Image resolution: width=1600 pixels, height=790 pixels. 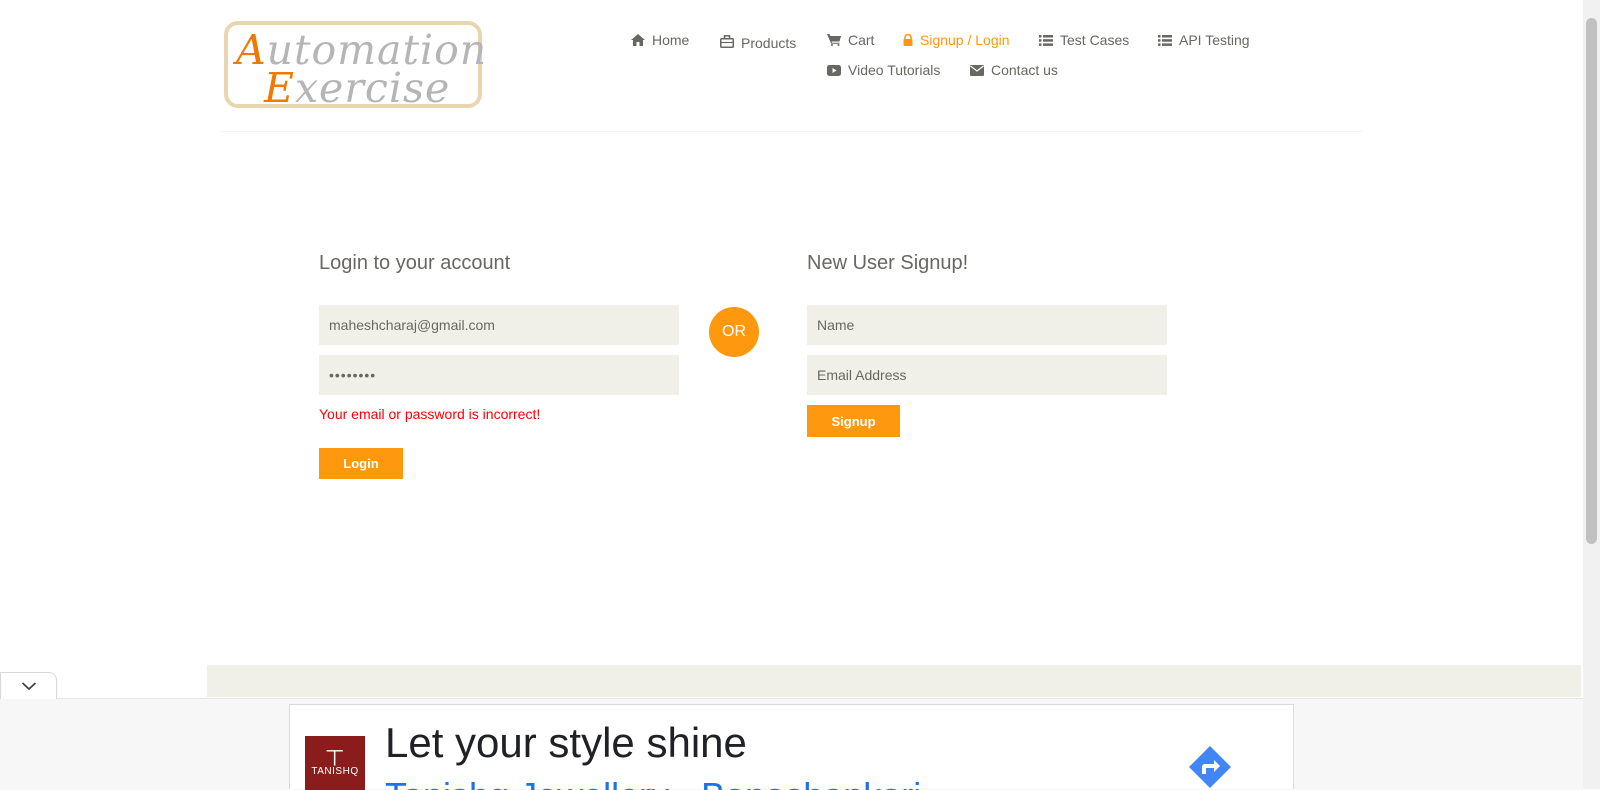 What do you see at coordinates (1210, 767) in the screenshot?
I see `directions-icon` at bounding box center [1210, 767].